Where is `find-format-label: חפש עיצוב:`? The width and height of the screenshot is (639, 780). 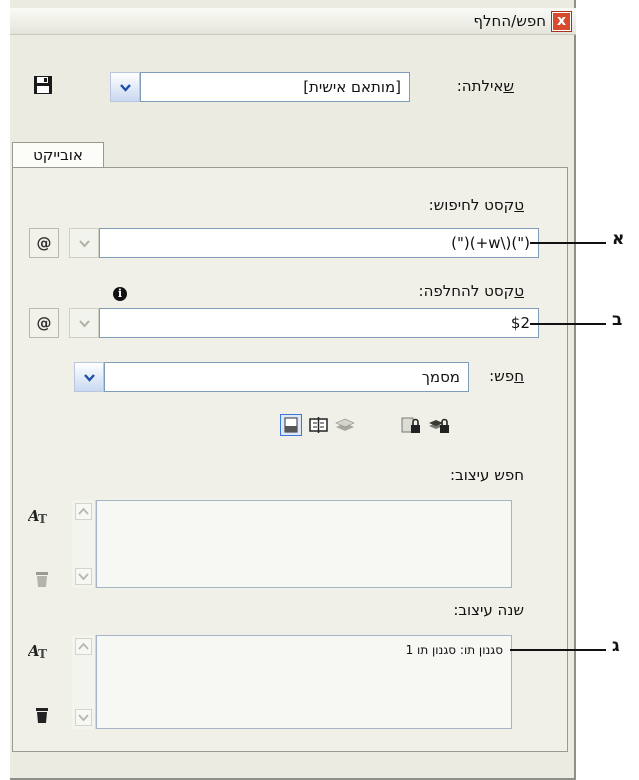 find-format-label: חפש עיצוב: is located at coordinates (486, 475).